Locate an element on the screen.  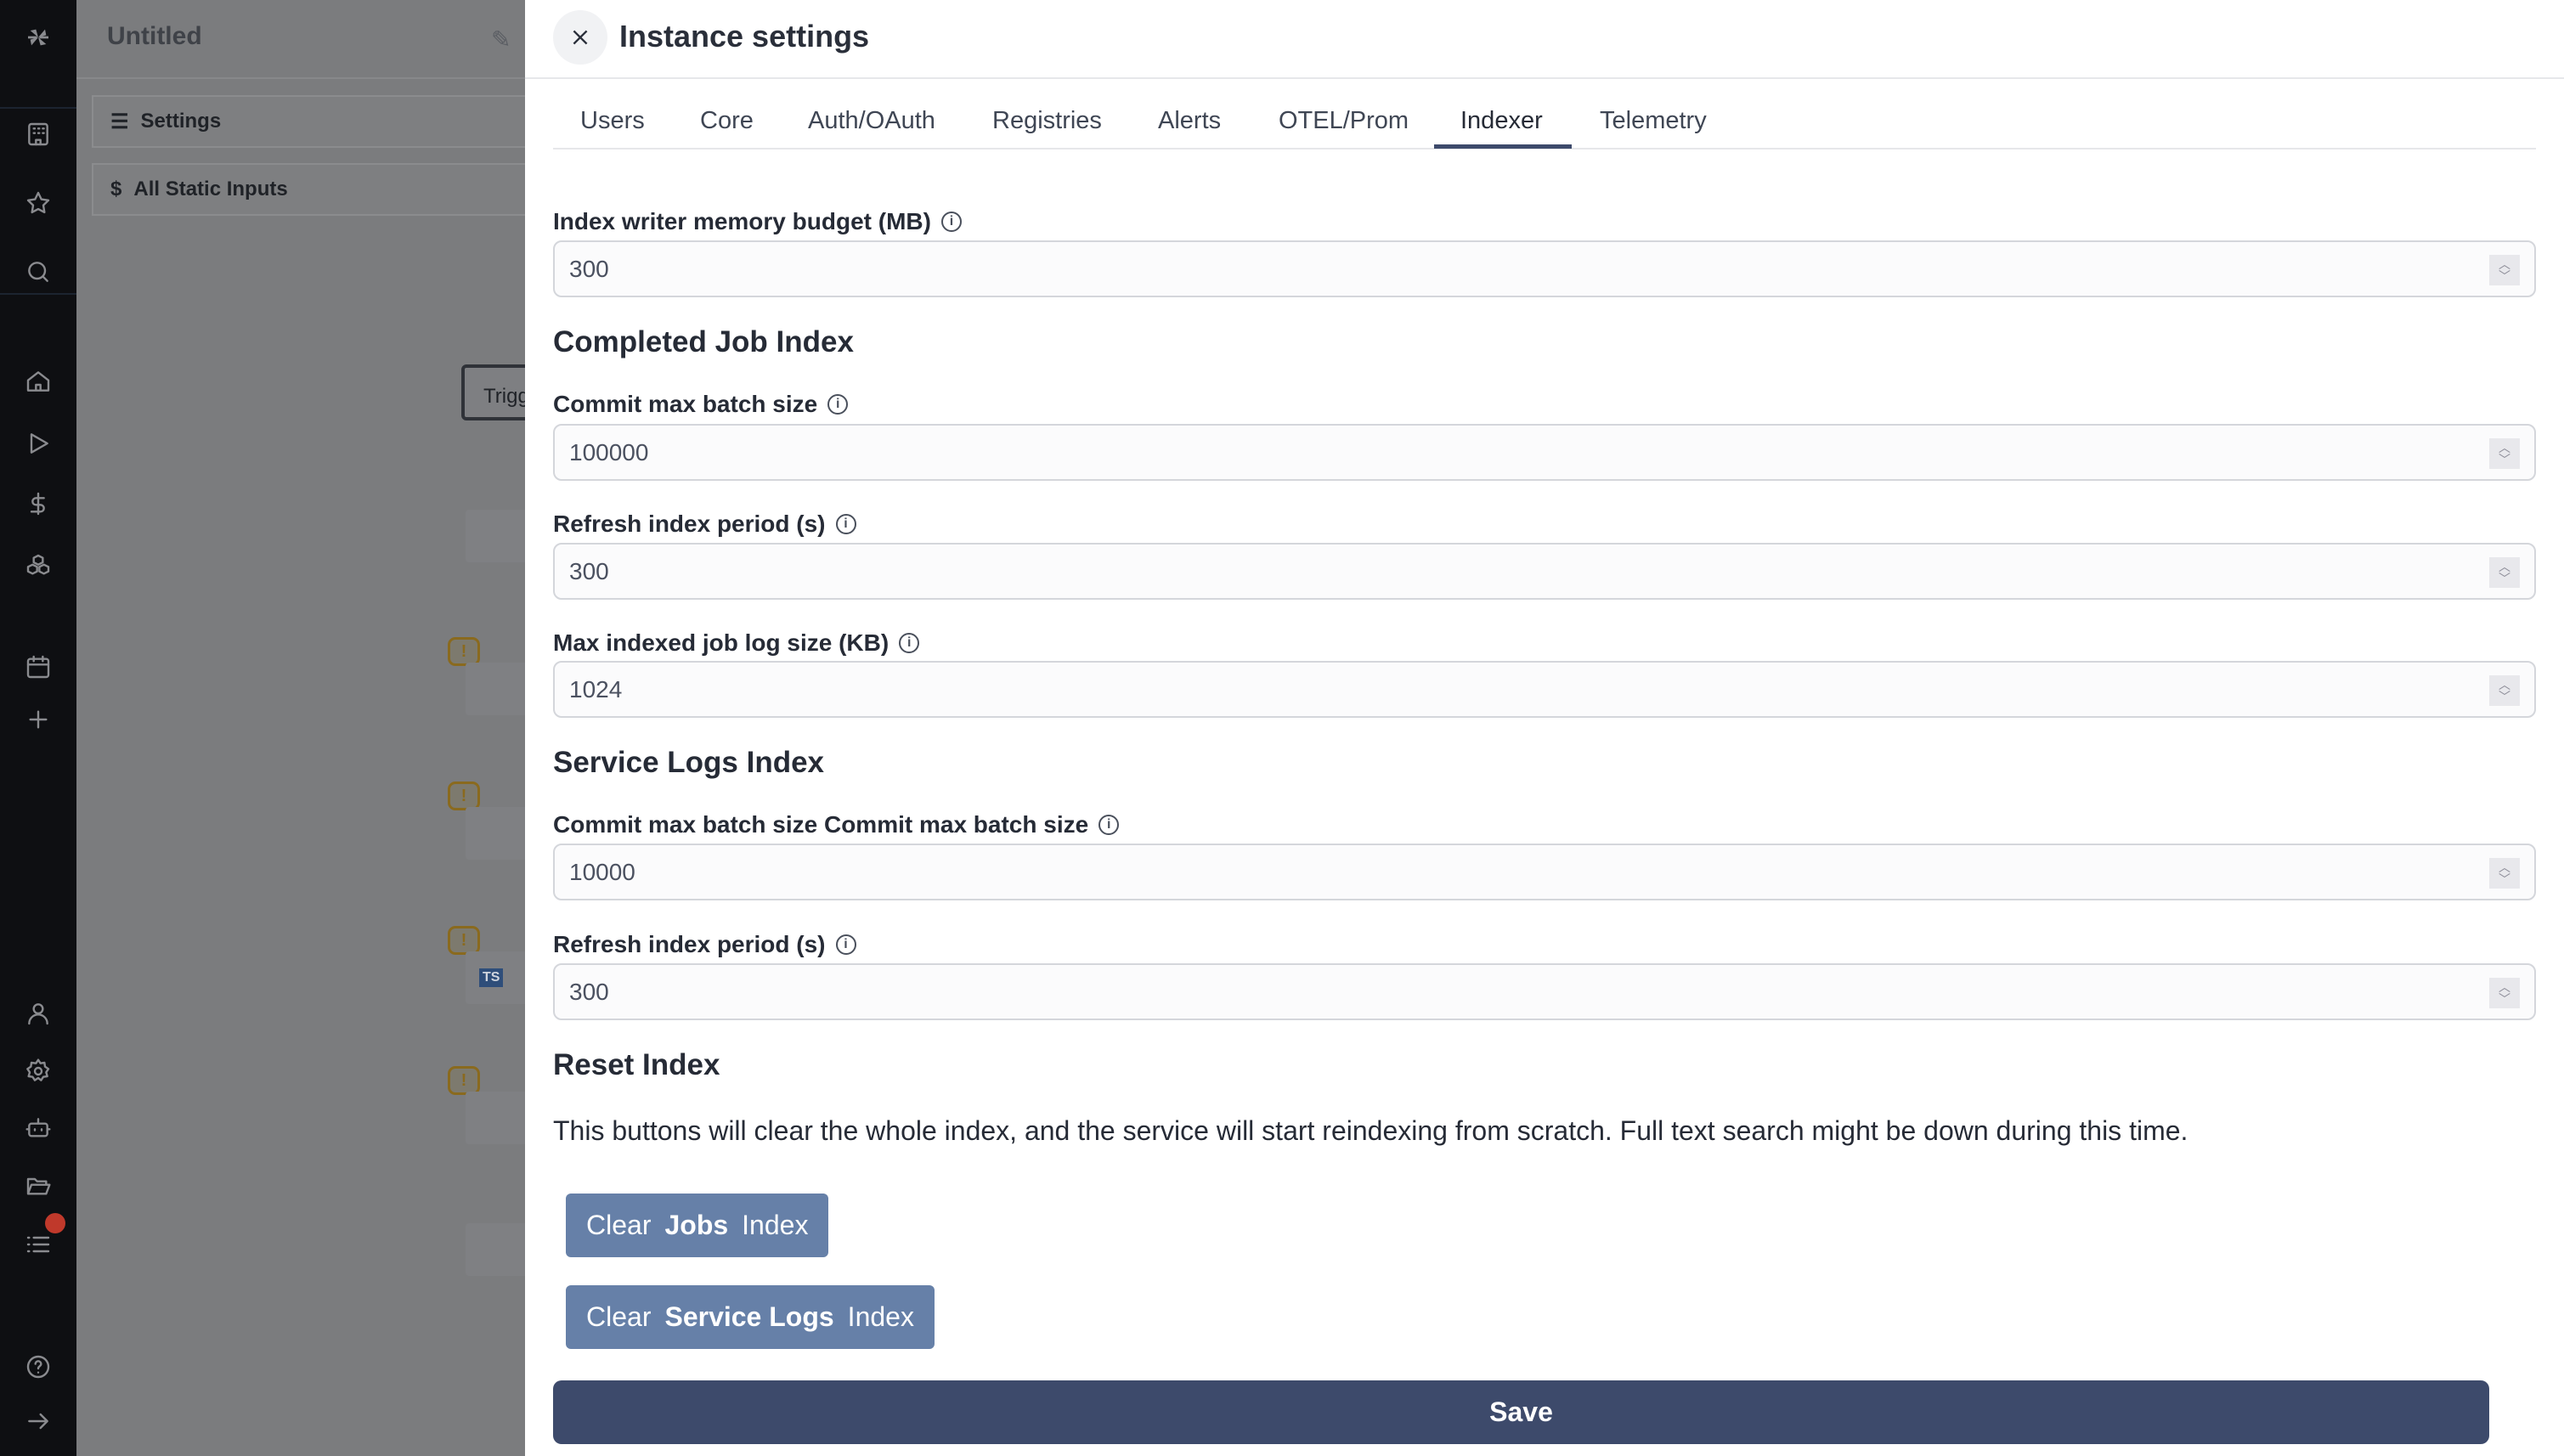
typescript-node: TS is located at coordinates (500, 978).